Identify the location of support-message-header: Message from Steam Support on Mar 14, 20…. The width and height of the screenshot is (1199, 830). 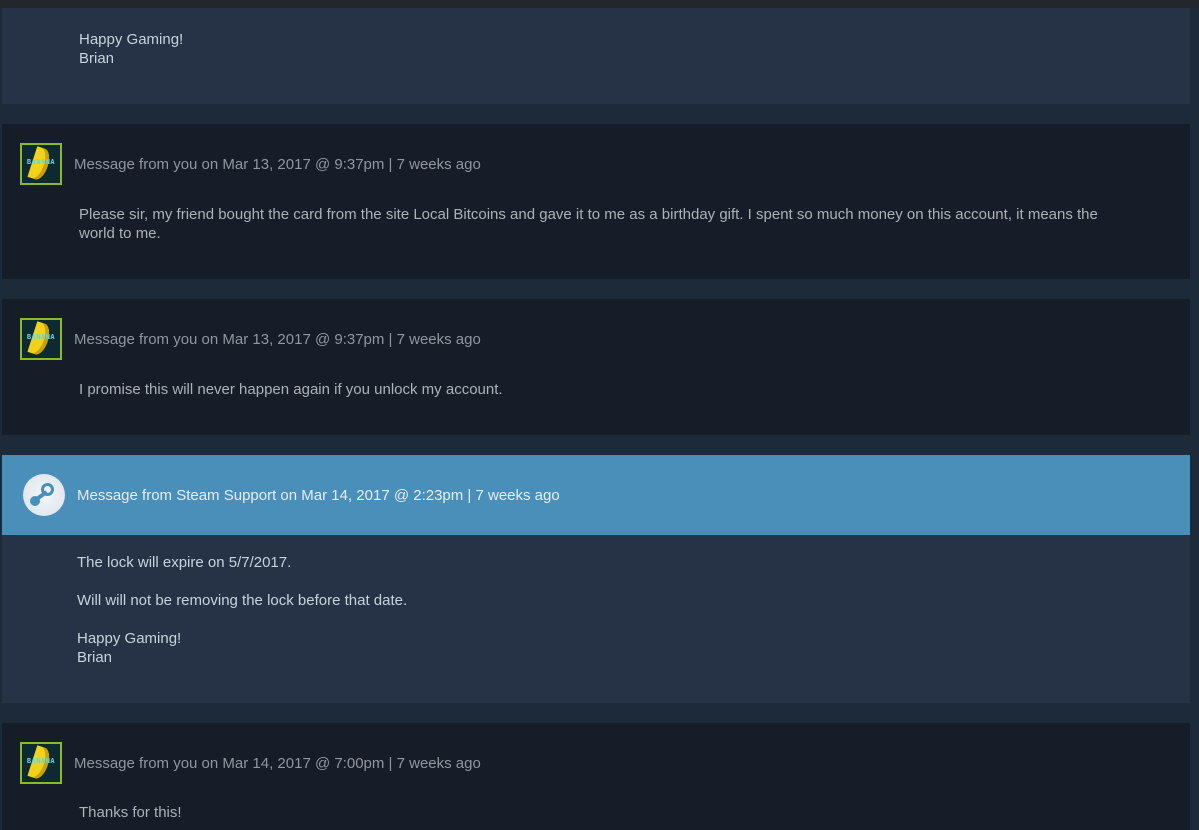
(596, 495).